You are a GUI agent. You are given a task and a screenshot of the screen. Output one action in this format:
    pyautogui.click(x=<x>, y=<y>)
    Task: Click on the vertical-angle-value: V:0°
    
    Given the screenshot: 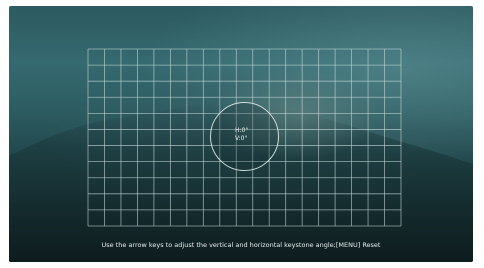 What is the action you would take?
    pyautogui.click(x=241, y=138)
    